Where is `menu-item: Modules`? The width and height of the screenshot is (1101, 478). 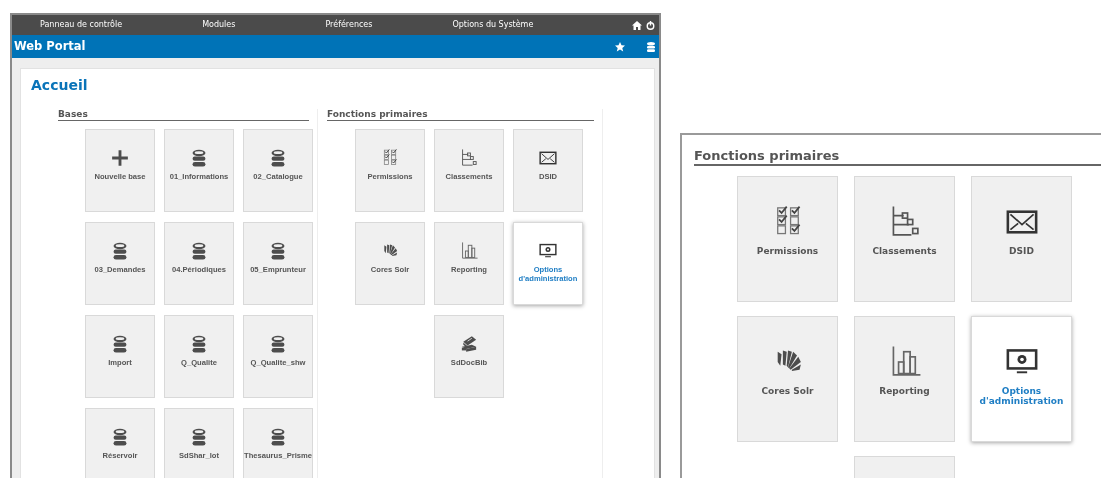 menu-item: Modules is located at coordinates (218, 25).